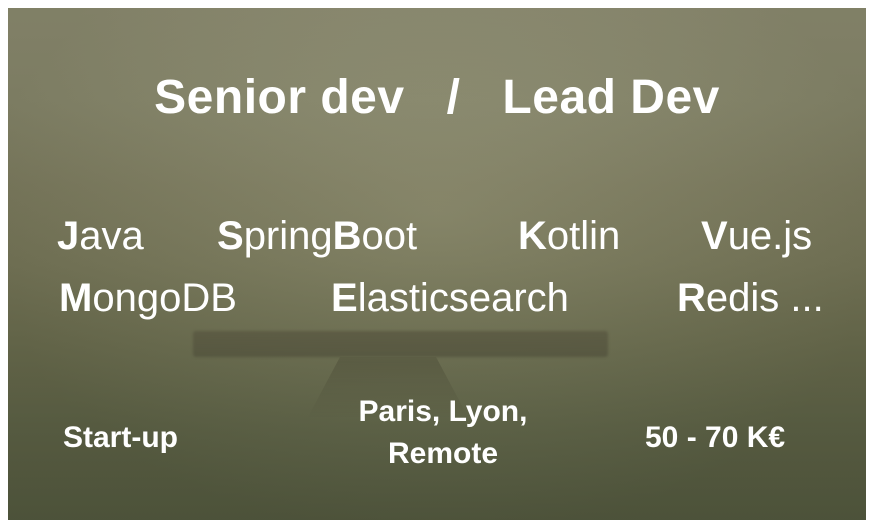 This screenshot has height=526, width=870. What do you see at coordinates (400, 344) in the screenshot?
I see `bench-silhouette` at bounding box center [400, 344].